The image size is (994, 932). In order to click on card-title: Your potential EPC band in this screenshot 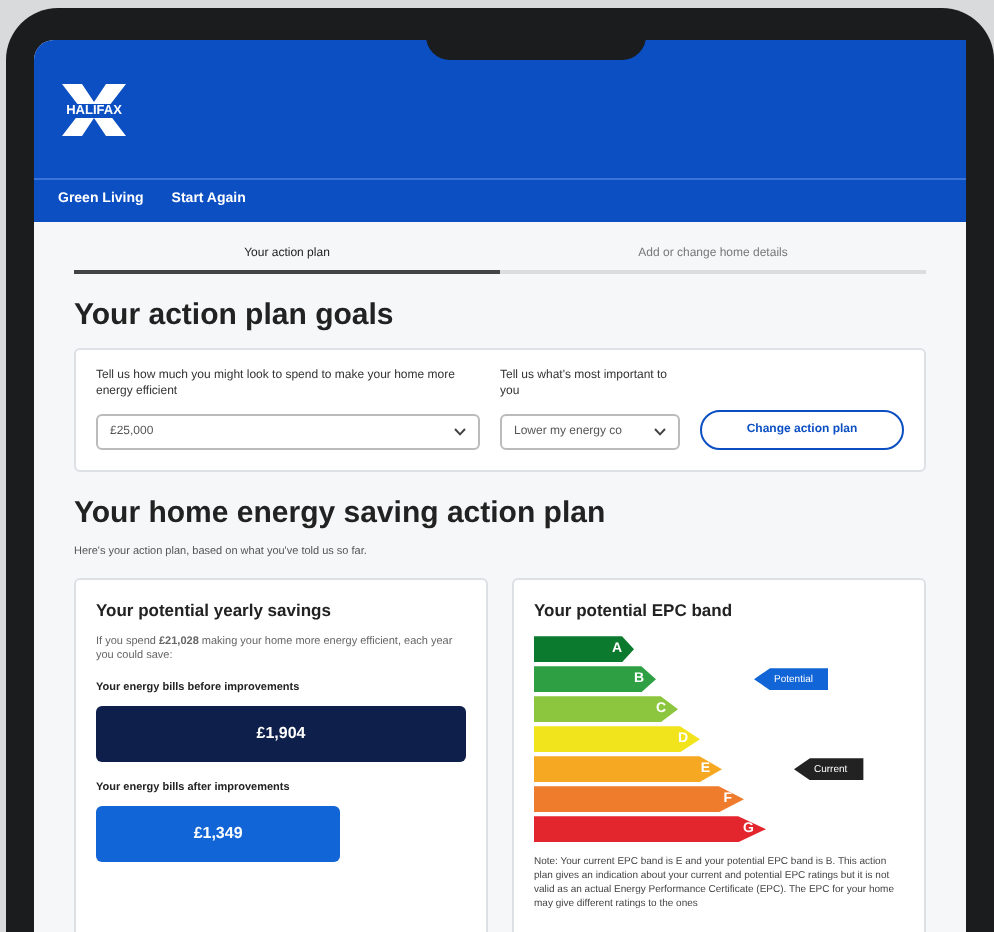, I will do `click(634, 609)`.